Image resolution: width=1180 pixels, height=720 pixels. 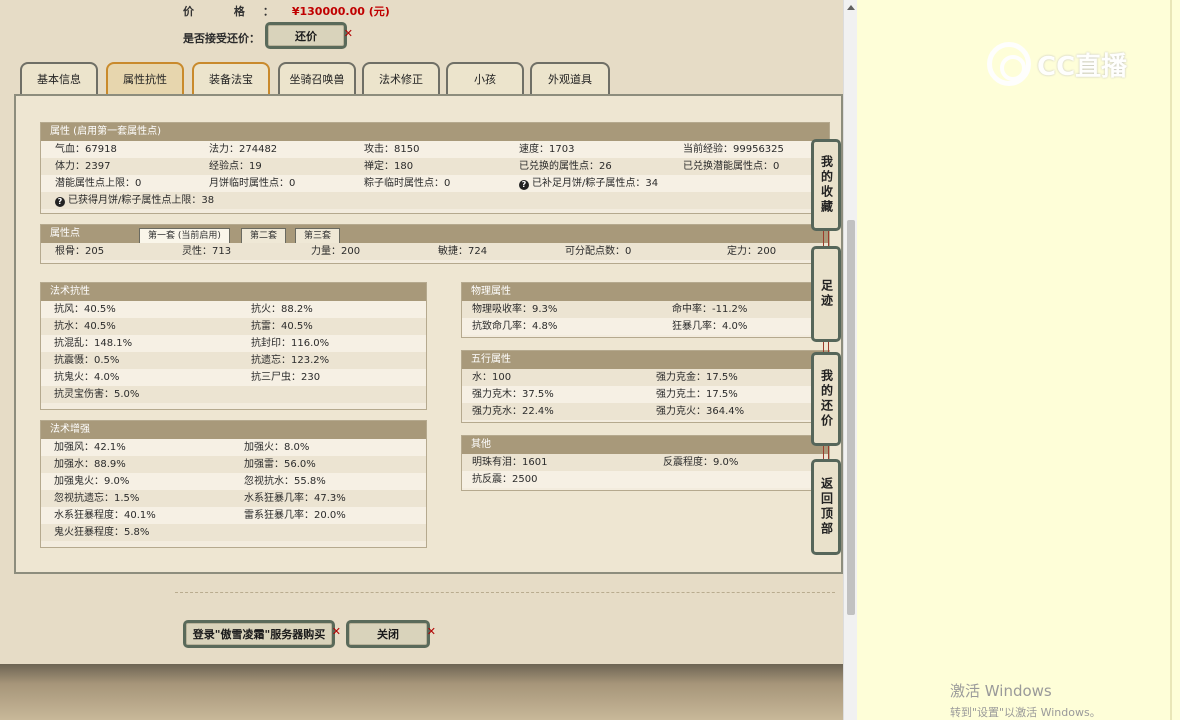 I want to click on attr-value: 加强雷：56.0%, so click(x=280, y=464).